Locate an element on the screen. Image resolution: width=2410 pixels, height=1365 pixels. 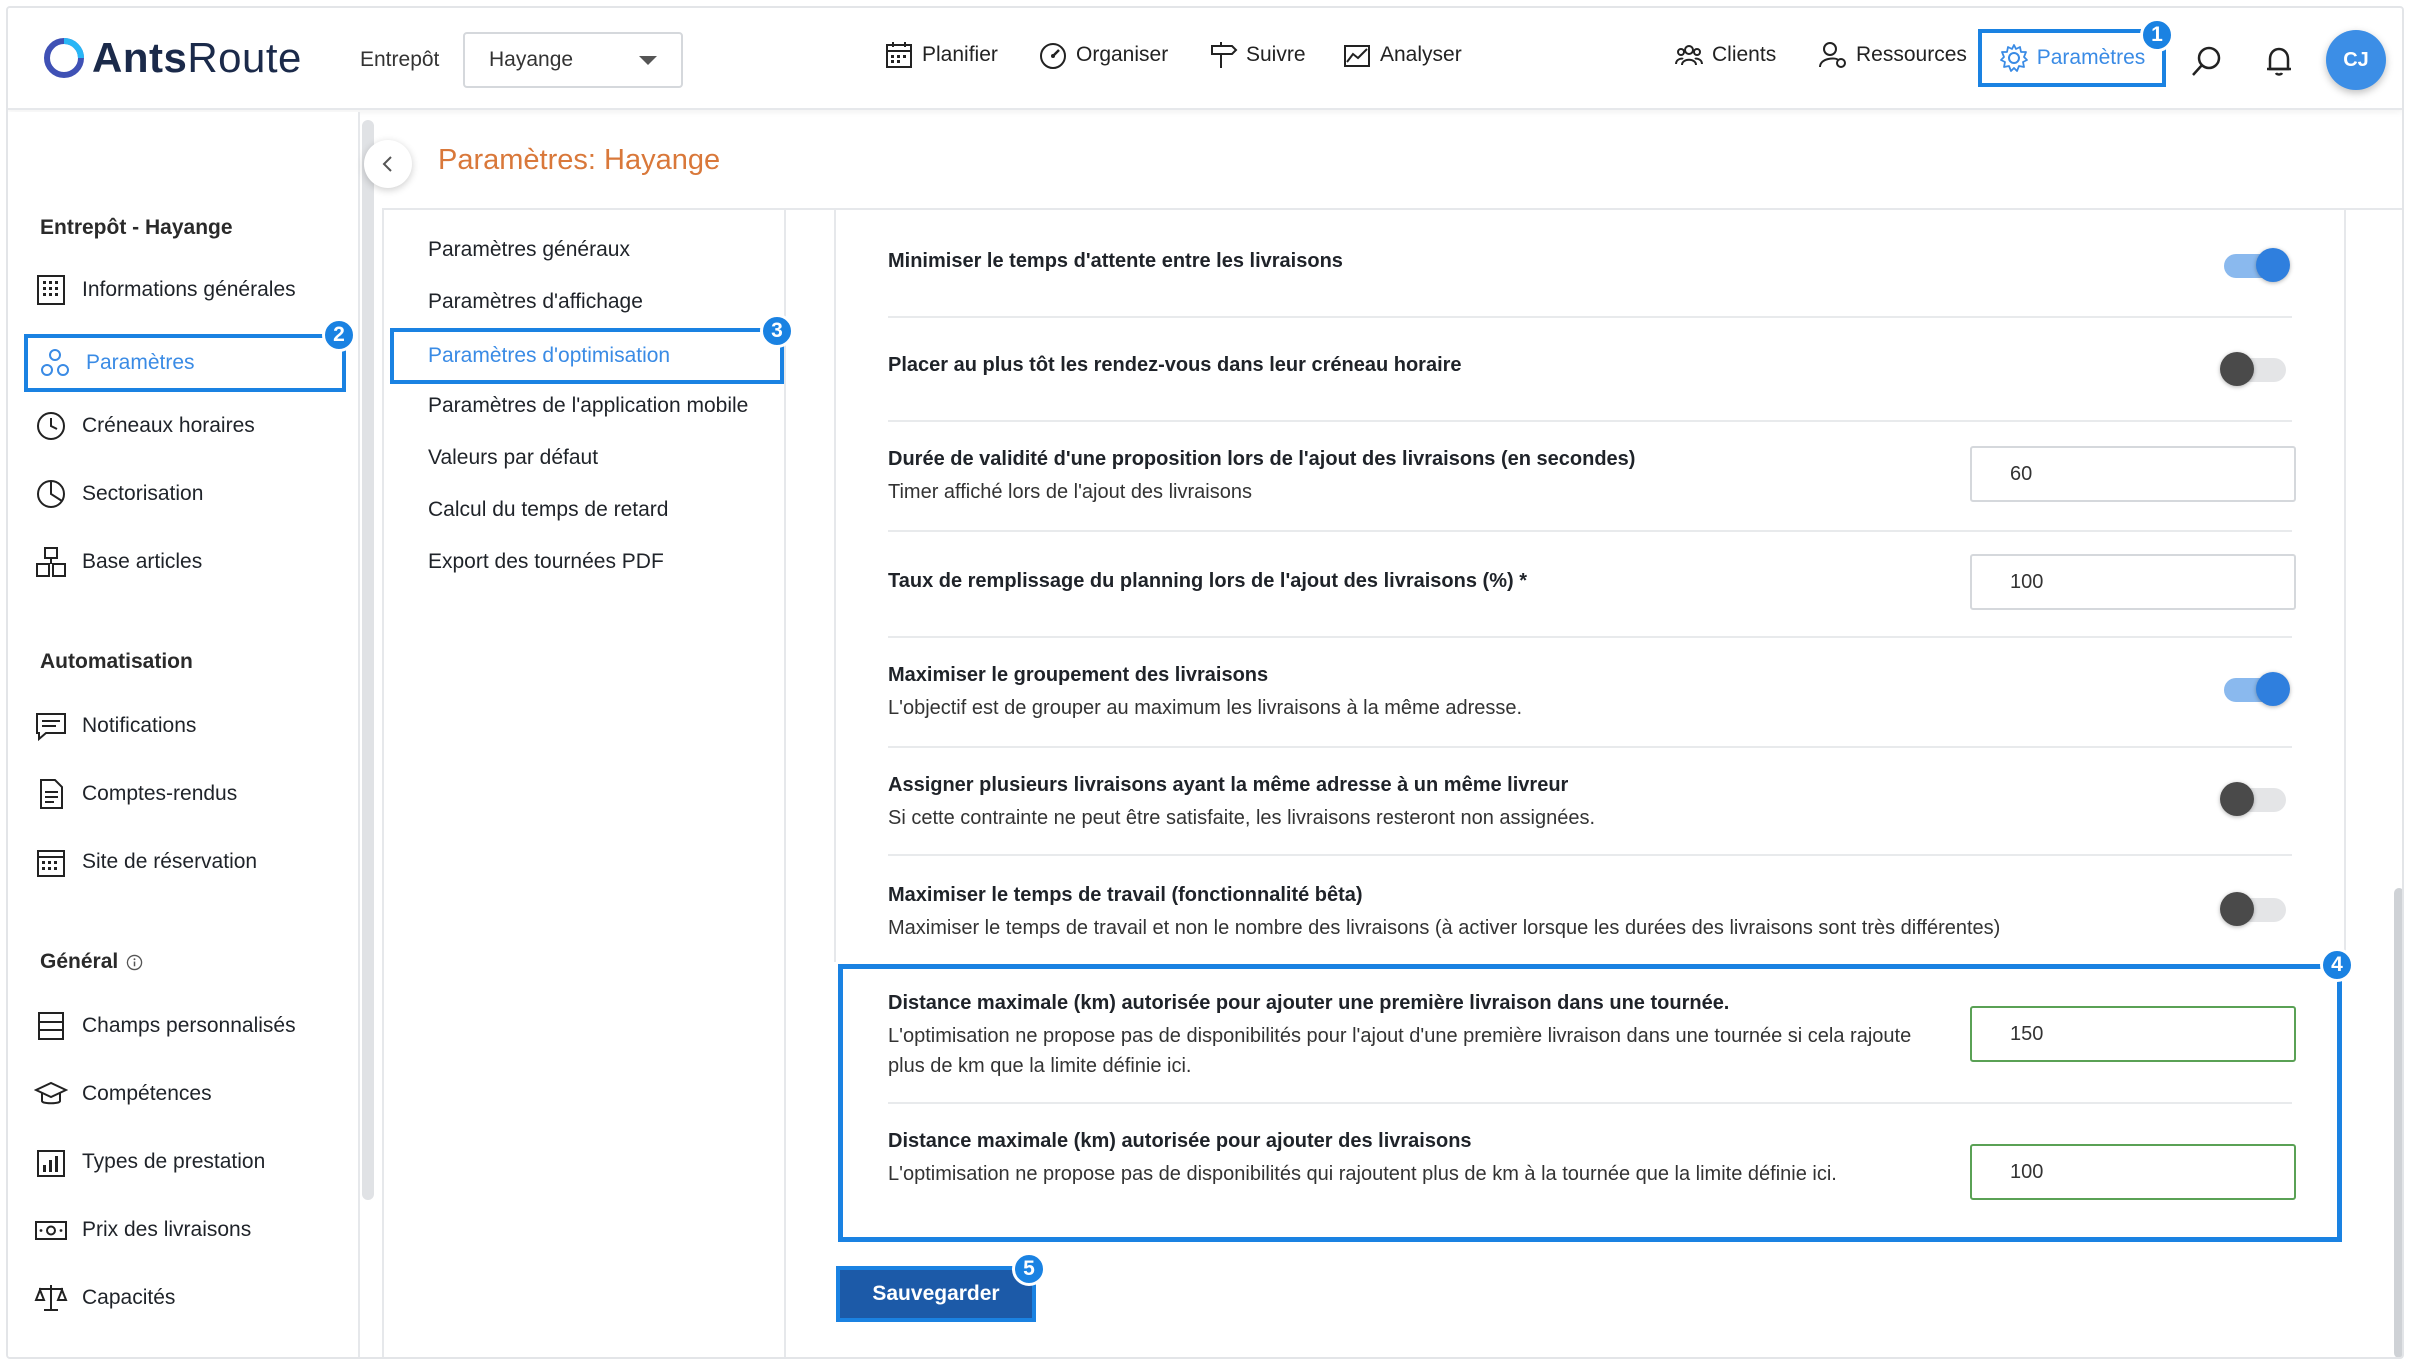
nav-planifier: Planifier is located at coordinates (941, 55).